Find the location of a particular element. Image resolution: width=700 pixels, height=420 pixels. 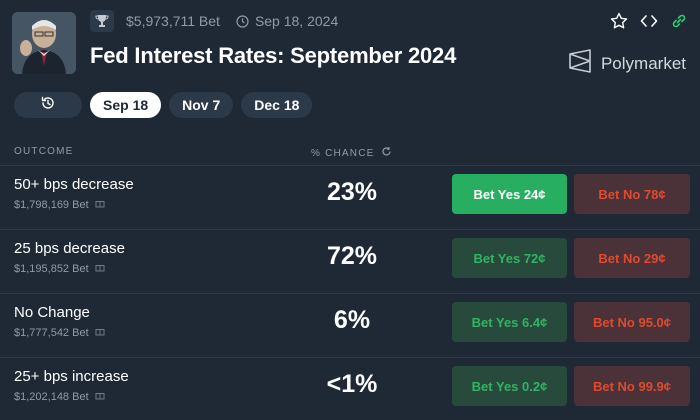

market-image is located at coordinates (44, 43).